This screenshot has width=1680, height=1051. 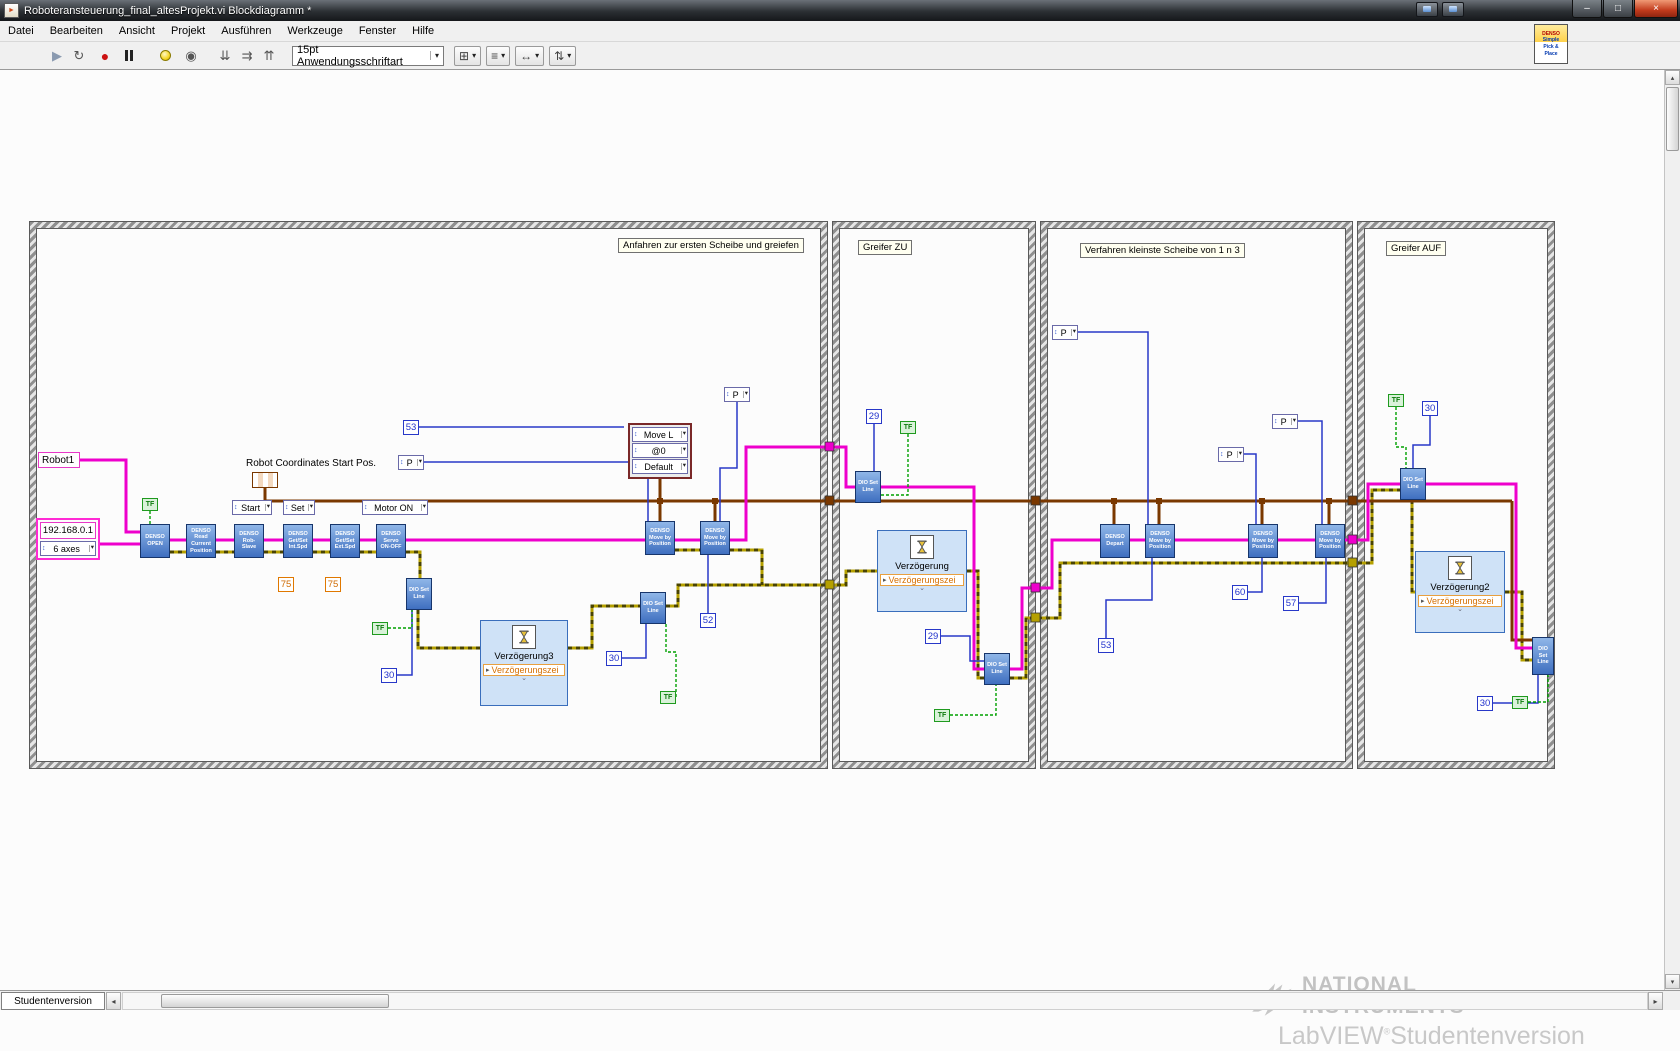 What do you see at coordinates (1115, 541) in the screenshot?
I see `denso-depart-block: DENSO Depart` at bounding box center [1115, 541].